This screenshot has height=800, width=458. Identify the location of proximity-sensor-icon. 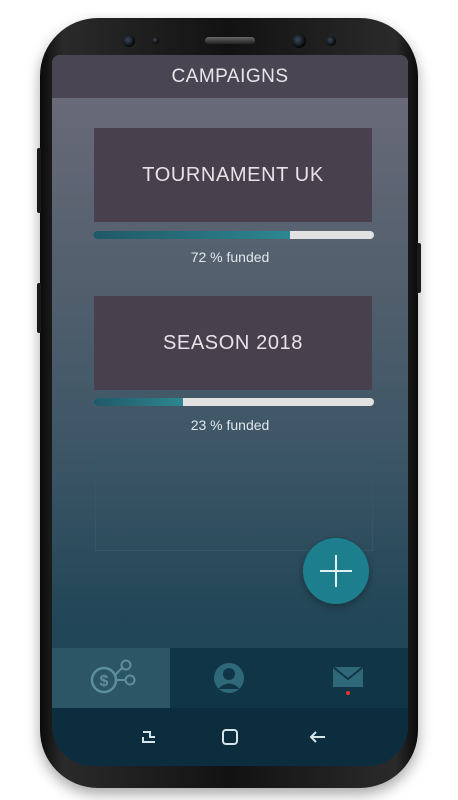
(331, 41).